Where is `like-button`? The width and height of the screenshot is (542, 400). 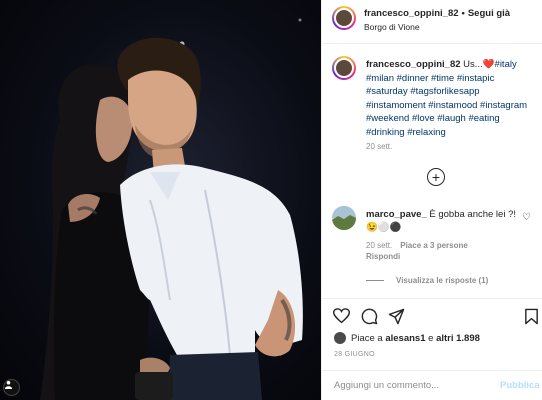 like-button is located at coordinates (341, 316).